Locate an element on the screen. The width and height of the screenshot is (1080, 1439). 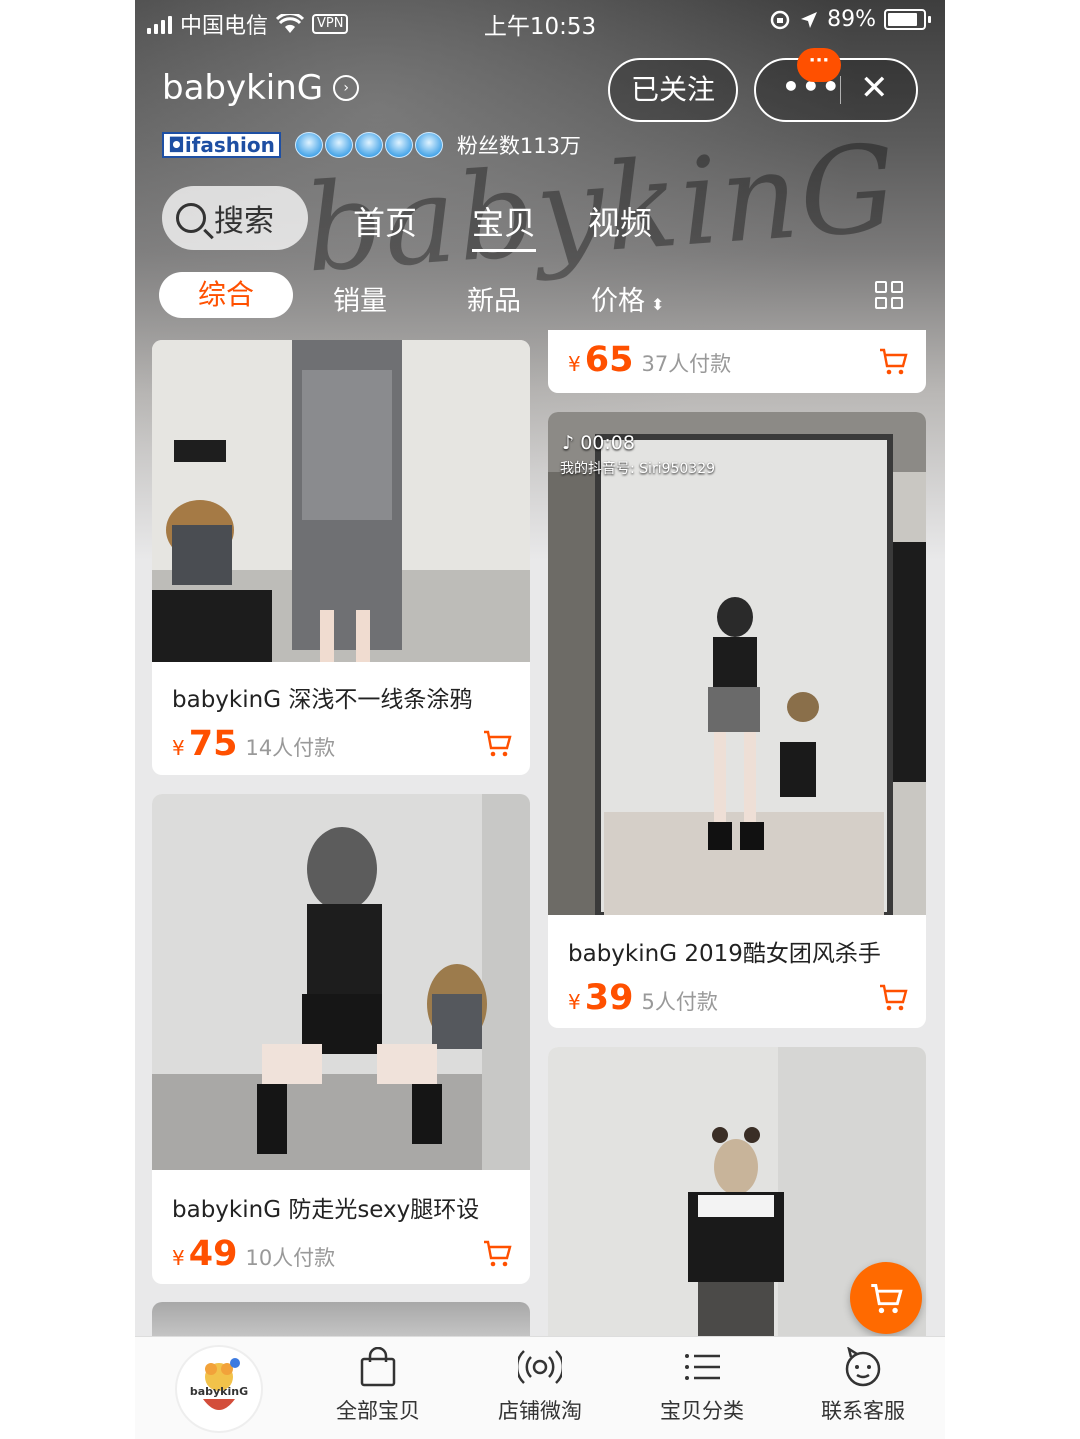
close-icon: ✕ is located at coordinates (874, 88).